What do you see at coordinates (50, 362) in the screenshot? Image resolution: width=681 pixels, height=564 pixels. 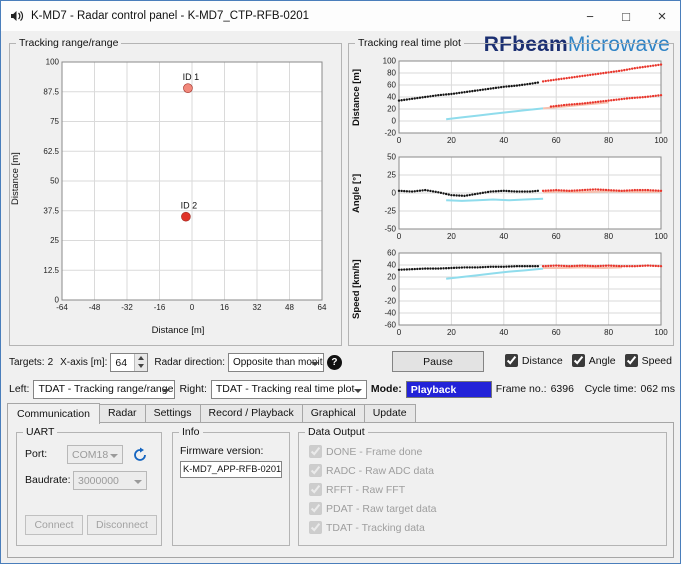 I see `targets-value: 2` at bounding box center [50, 362].